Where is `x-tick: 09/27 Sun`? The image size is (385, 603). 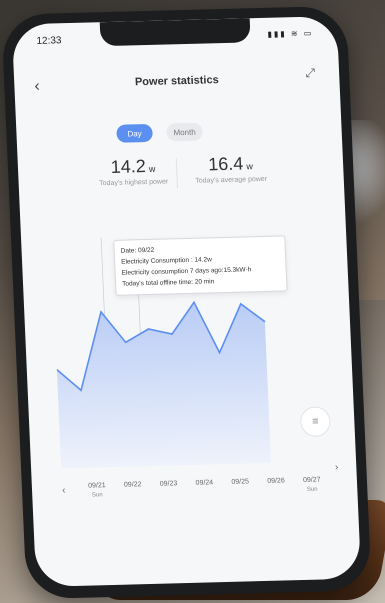
x-tick: 09/27 Sun is located at coordinates (311, 484).